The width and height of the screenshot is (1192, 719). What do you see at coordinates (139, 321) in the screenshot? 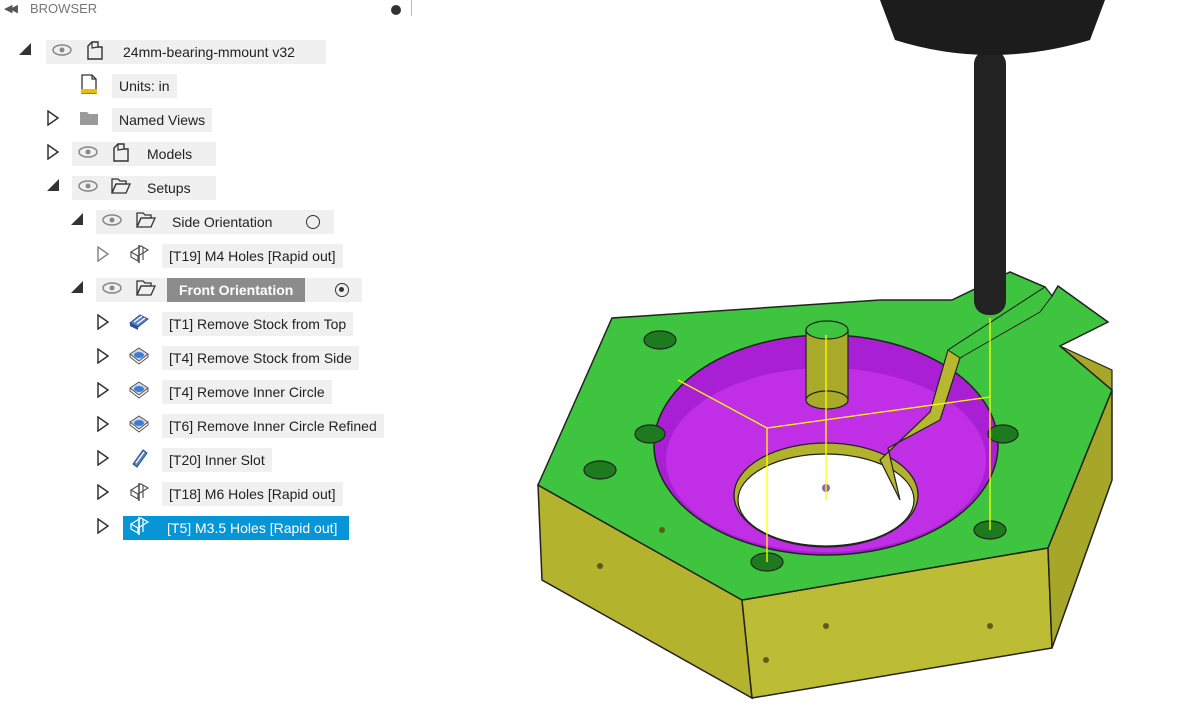
I see `face-operation-icon` at bounding box center [139, 321].